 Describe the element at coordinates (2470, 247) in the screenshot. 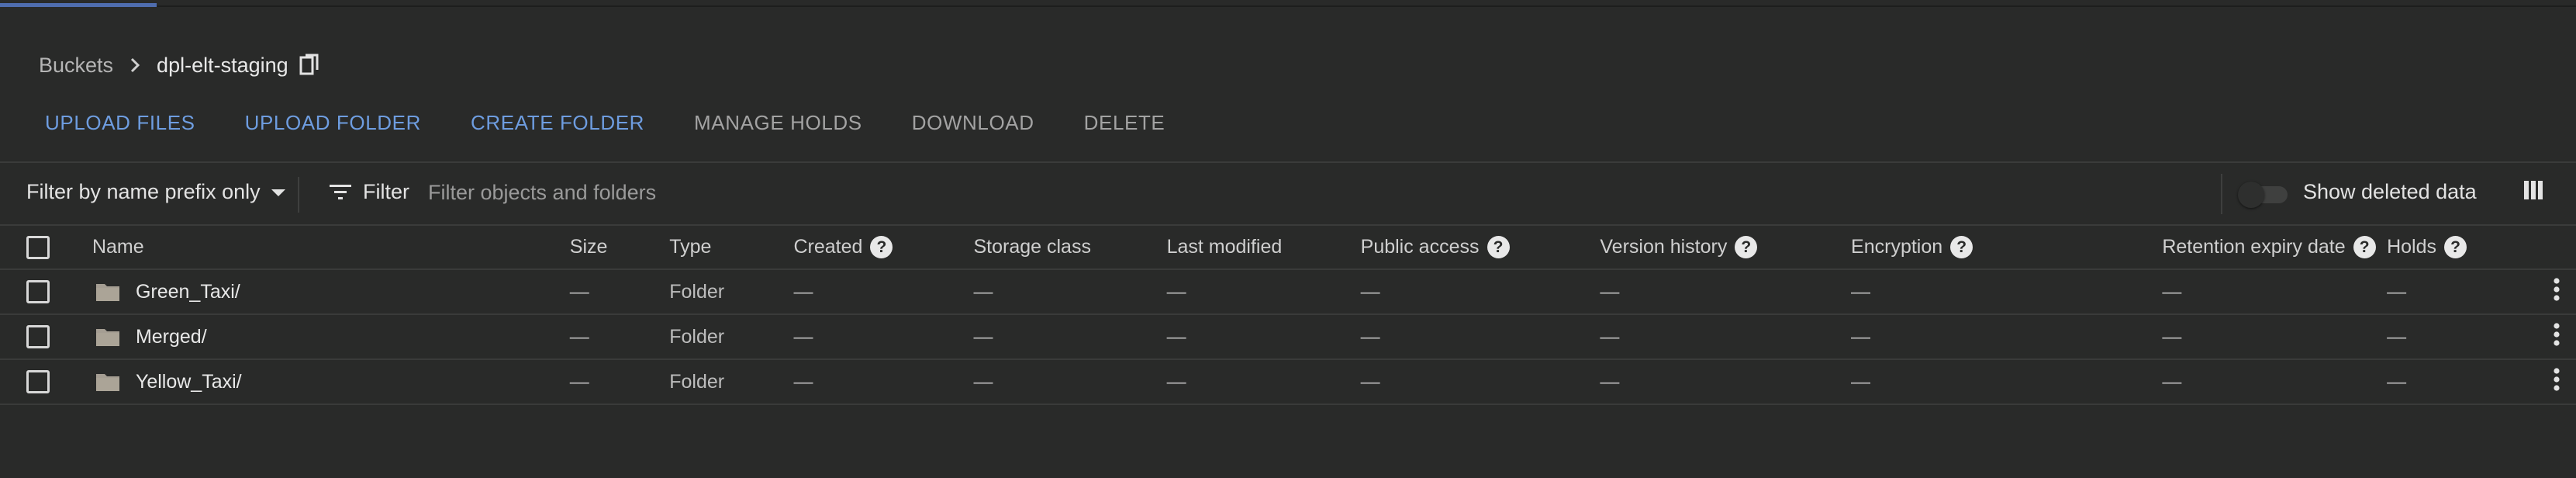

I see `column-header-holds: Holds?` at that location.